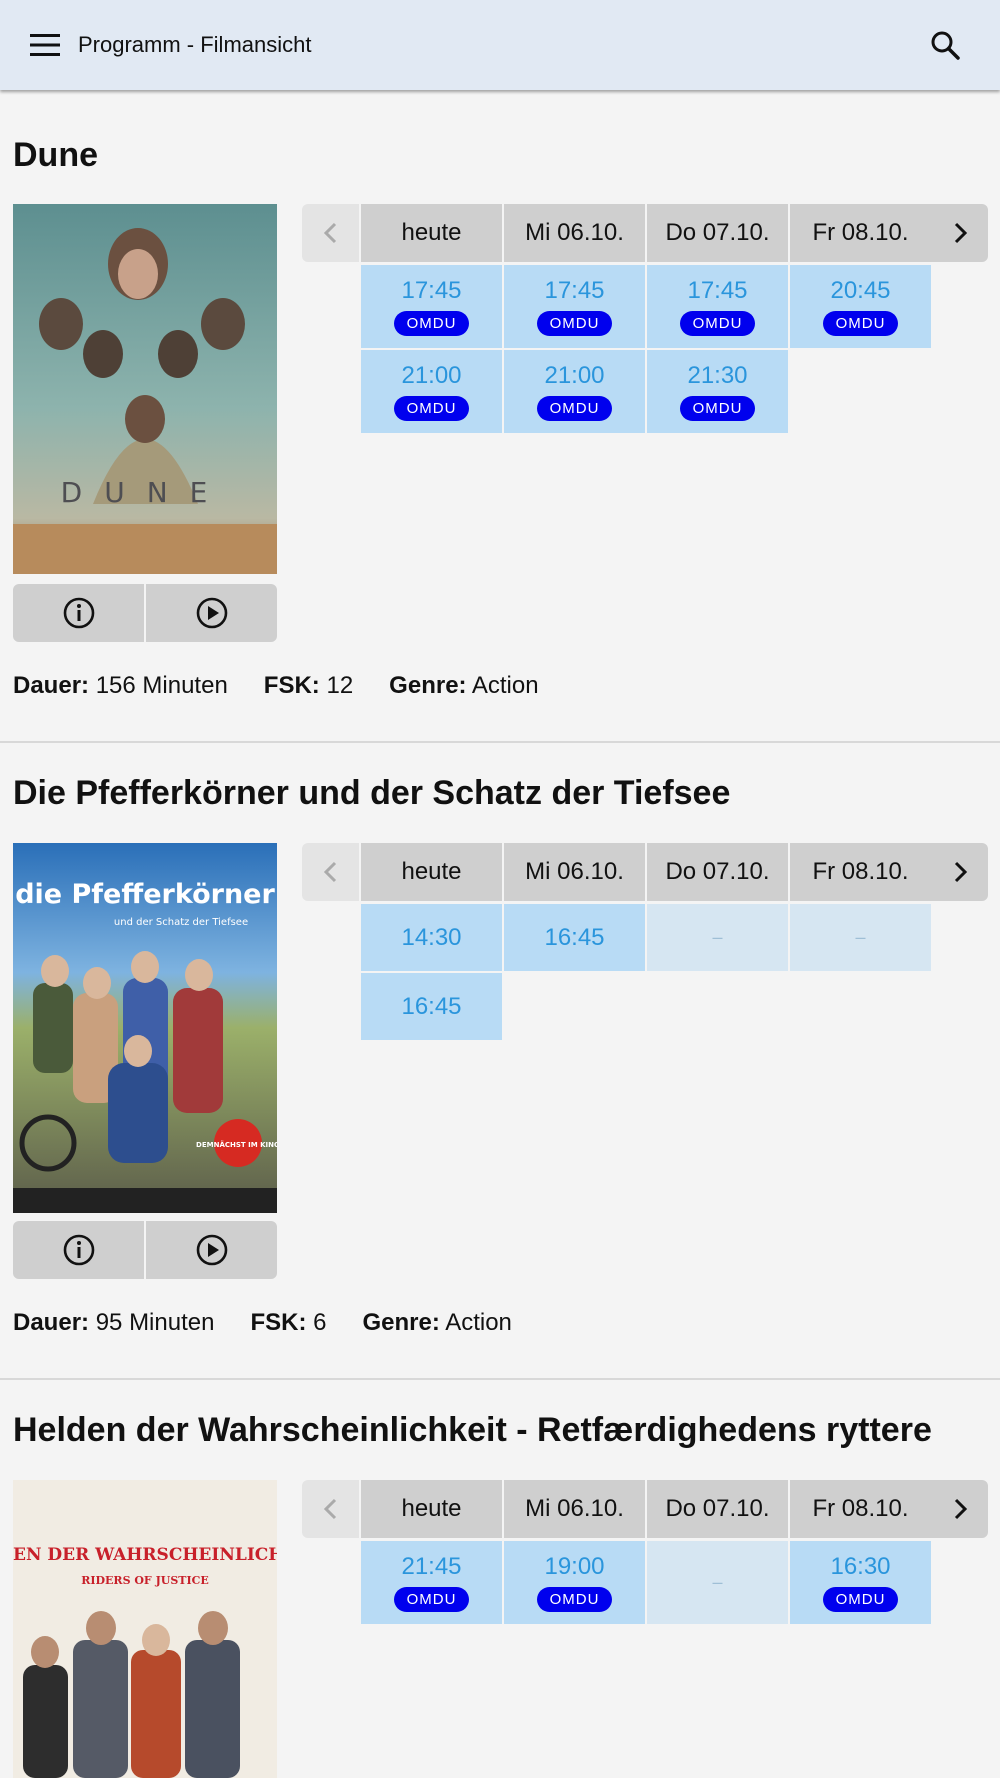  What do you see at coordinates (860, 306) in the screenshot?
I see `showtime-cell: 20:45 OMDU` at bounding box center [860, 306].